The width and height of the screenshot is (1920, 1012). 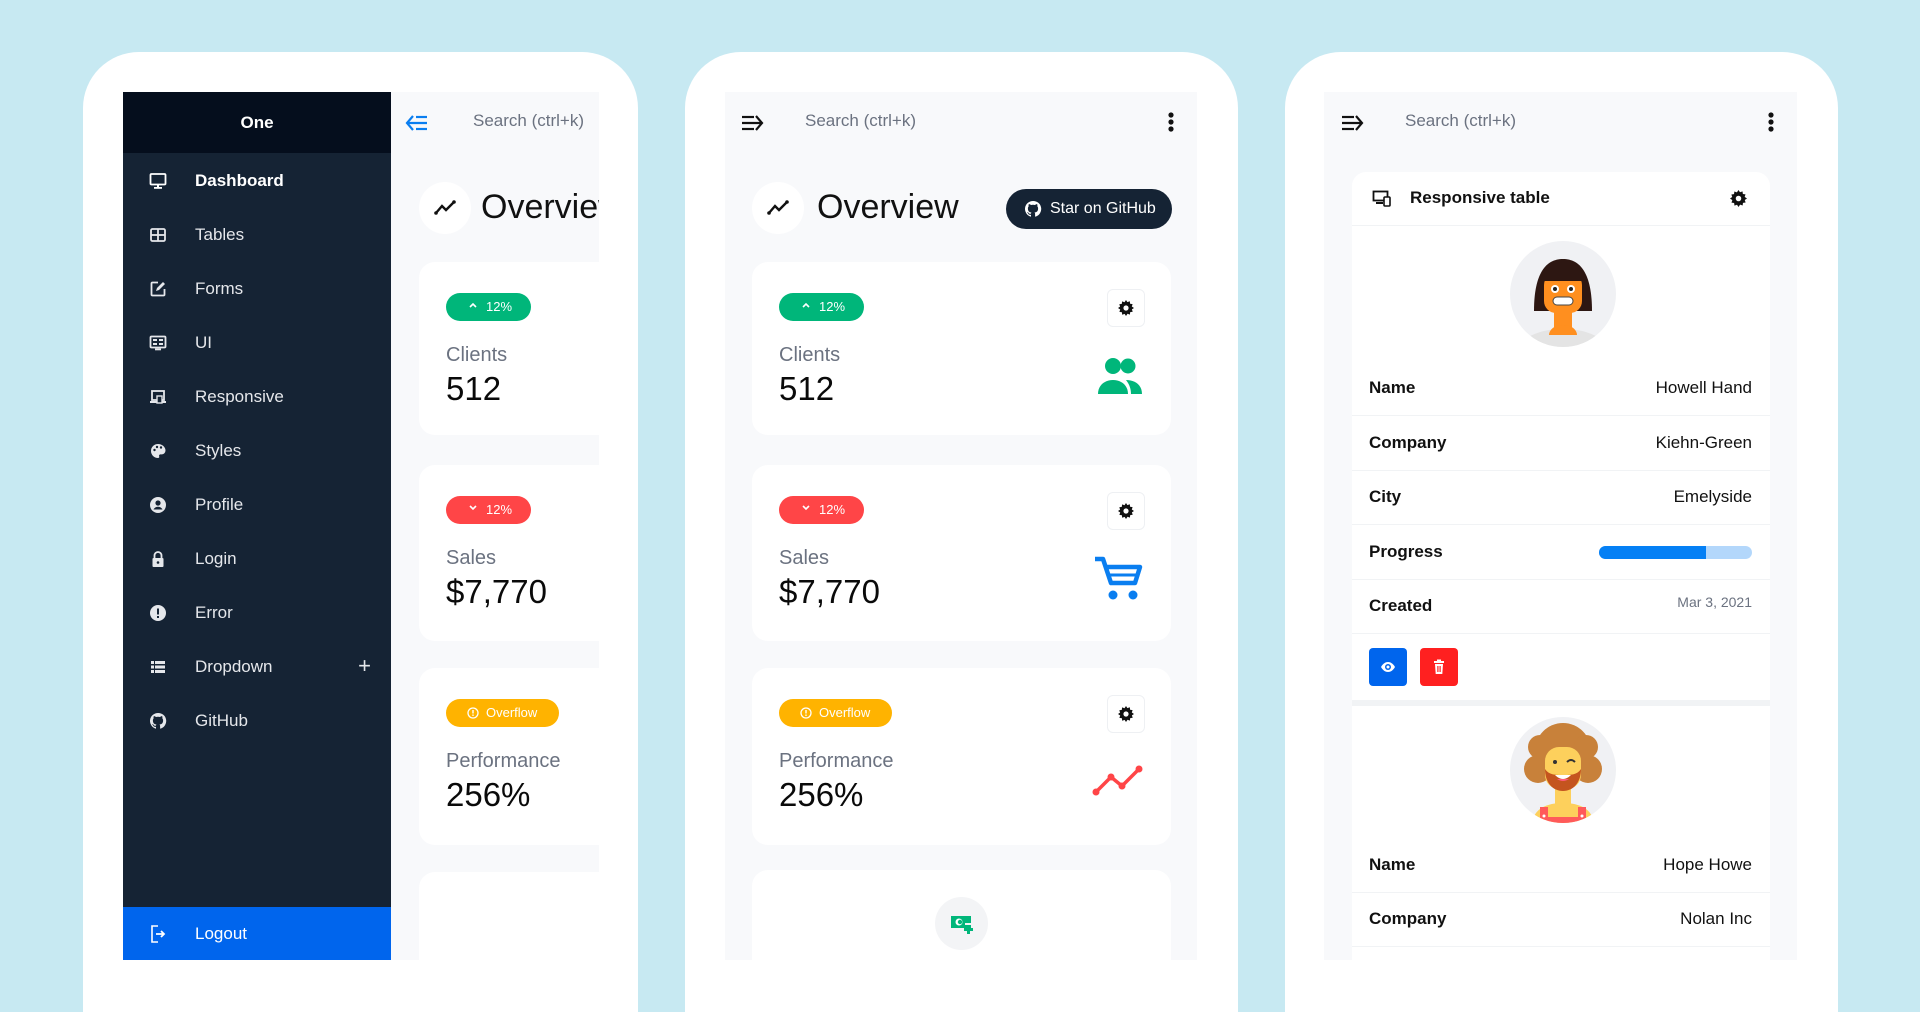 What do you see at coordinates (158, 559) in the screenshot?
I see `lock-icon` at bounding box center [158, 559].